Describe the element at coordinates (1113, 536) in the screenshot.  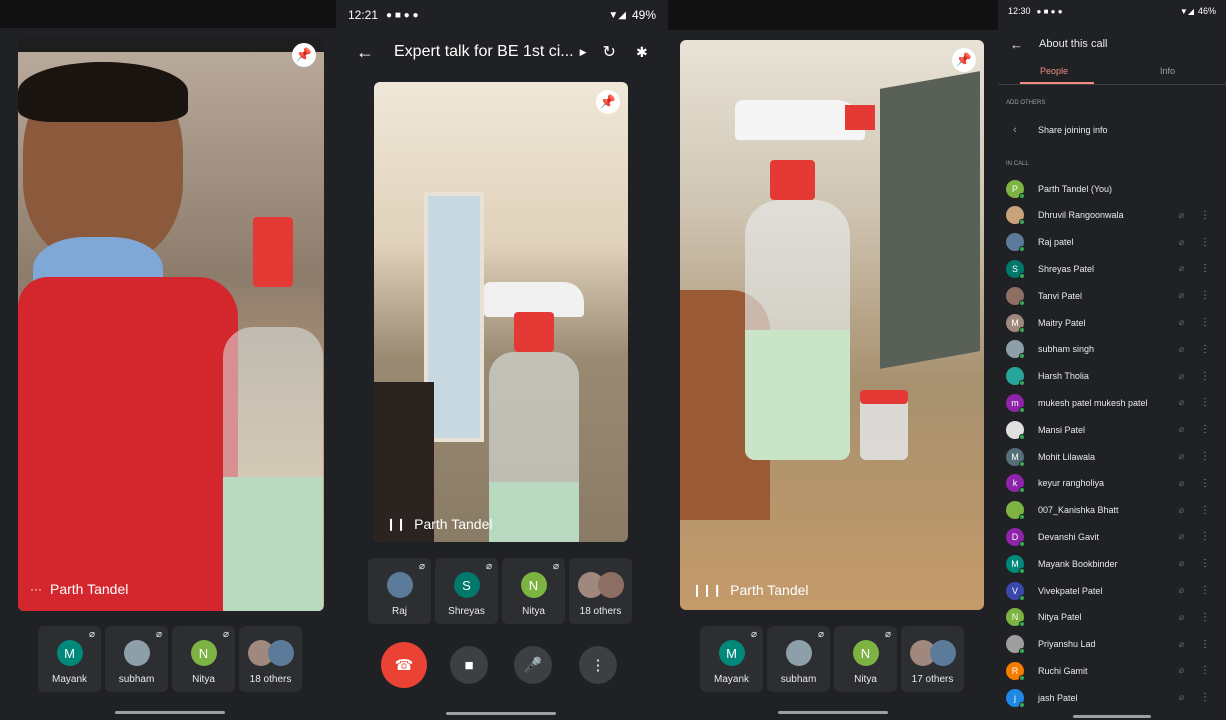
I see `participant-row: D Devanshi Gavit ⌀ ⋮` at that location.